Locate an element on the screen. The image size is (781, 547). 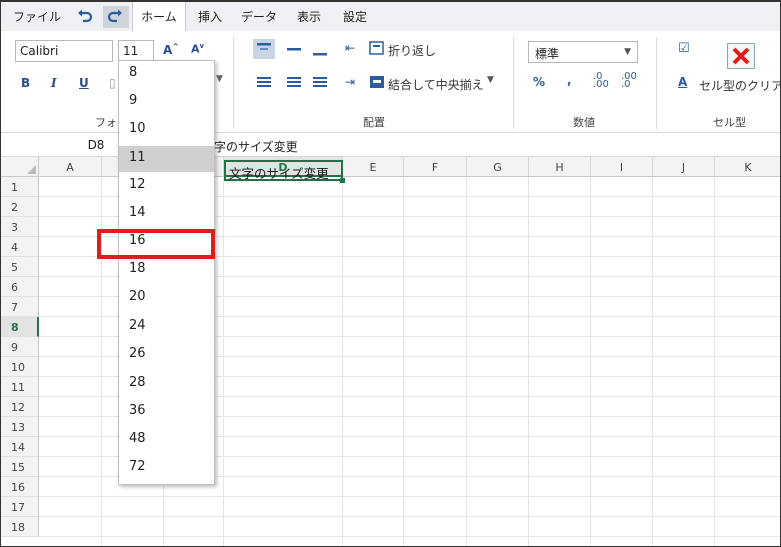
column-header-i: I is located at coordinates (622, 167).